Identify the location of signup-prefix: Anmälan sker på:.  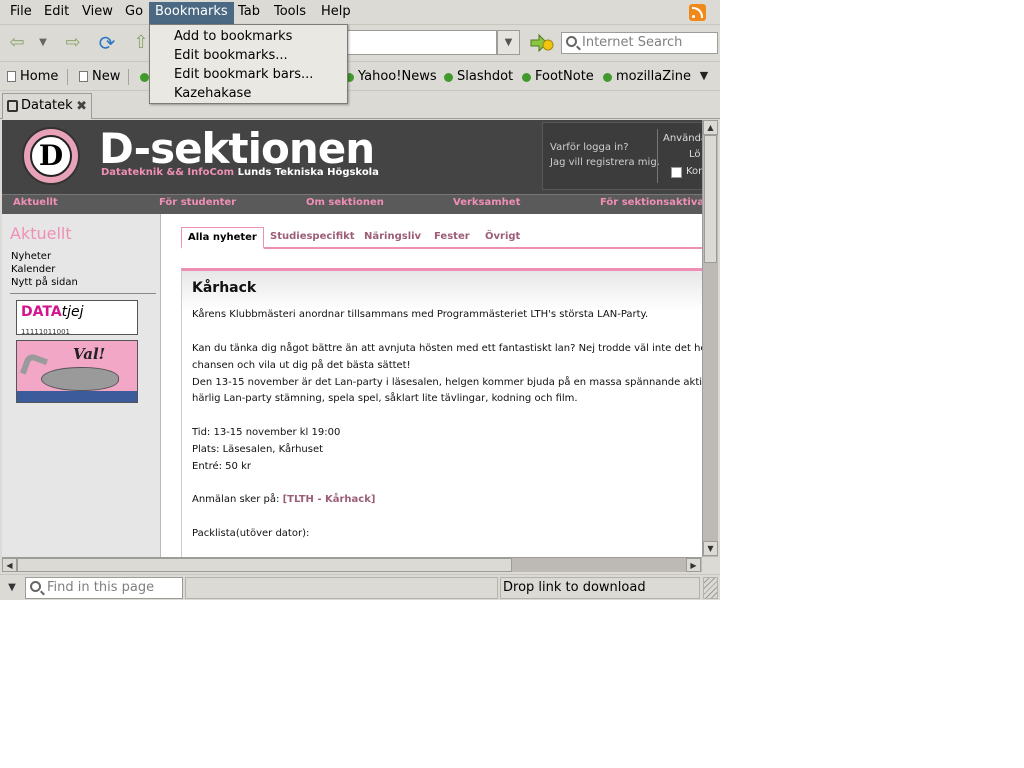
(236, 499).